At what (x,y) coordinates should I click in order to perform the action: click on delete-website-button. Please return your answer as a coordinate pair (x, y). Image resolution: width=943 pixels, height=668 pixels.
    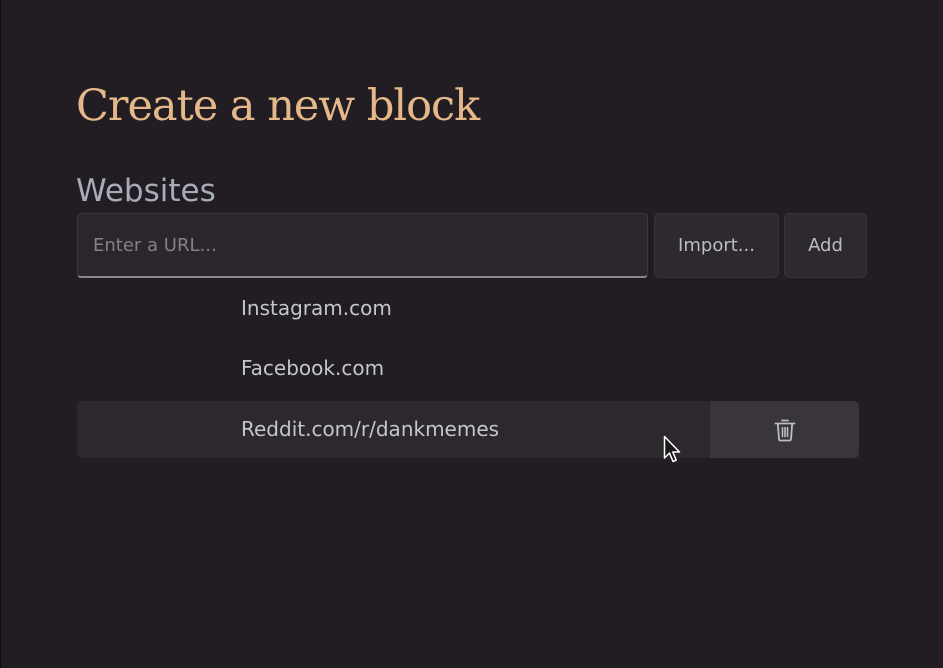
    Looking at the image, I should click on (784, 429).